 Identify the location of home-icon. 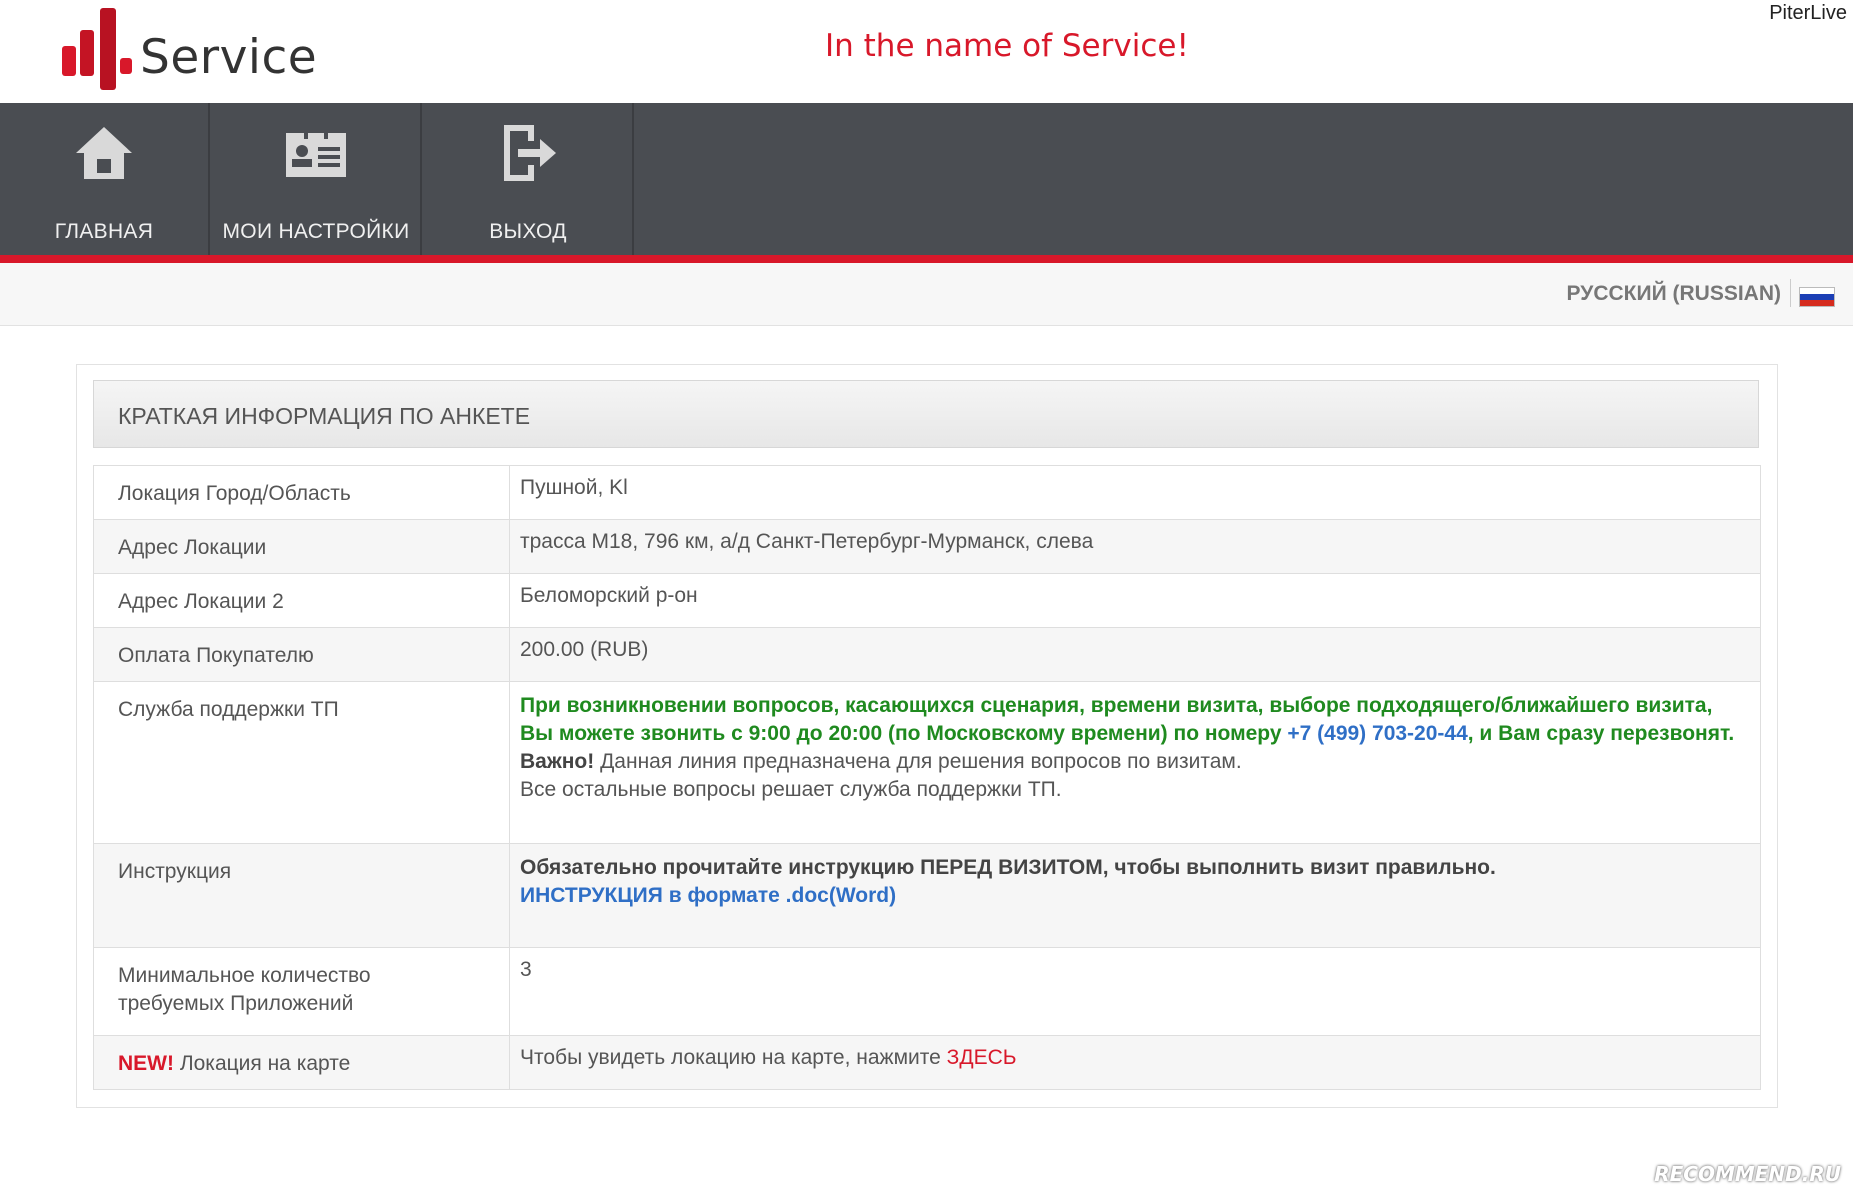
(104, 153).